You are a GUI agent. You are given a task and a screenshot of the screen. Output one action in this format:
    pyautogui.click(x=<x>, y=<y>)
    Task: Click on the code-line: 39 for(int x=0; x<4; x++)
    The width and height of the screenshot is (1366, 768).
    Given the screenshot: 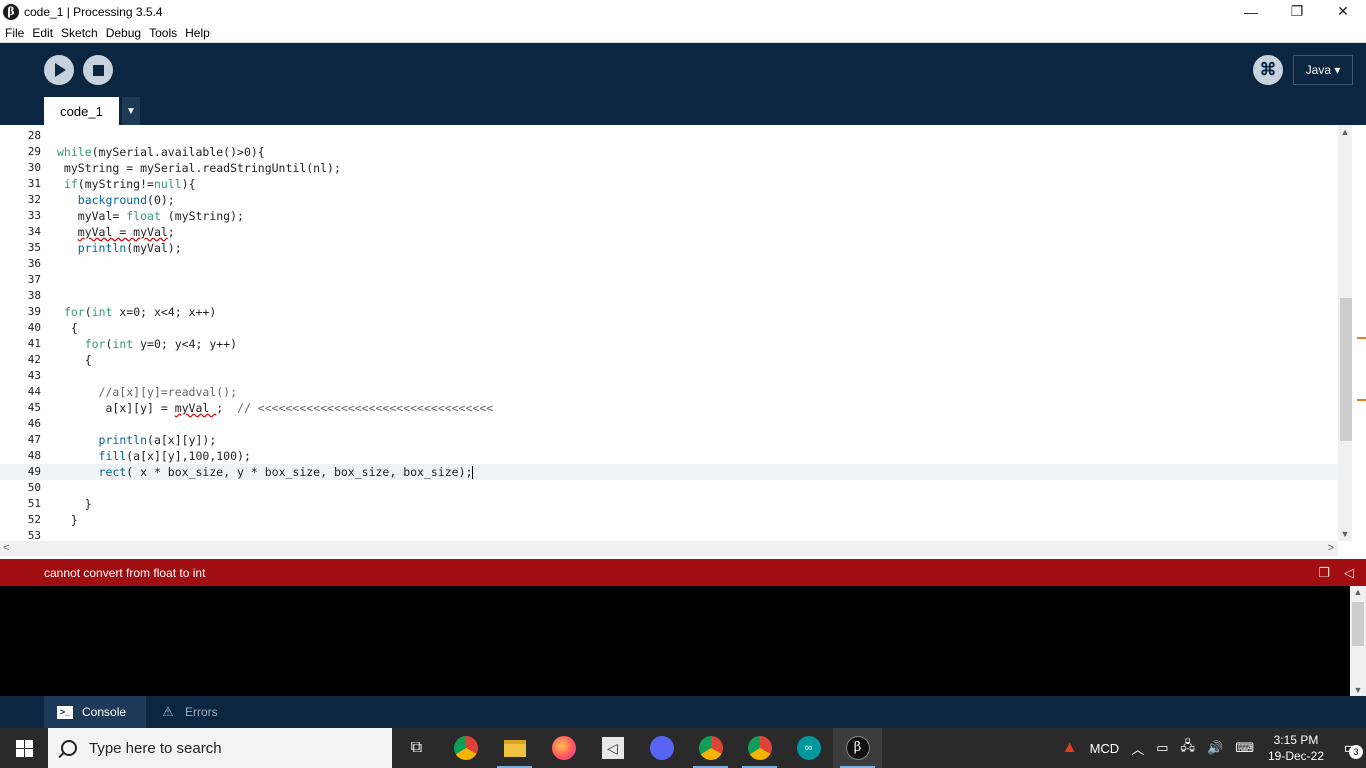 What is the action you would take?
    pyautogui.click(x=669, y=312)
    